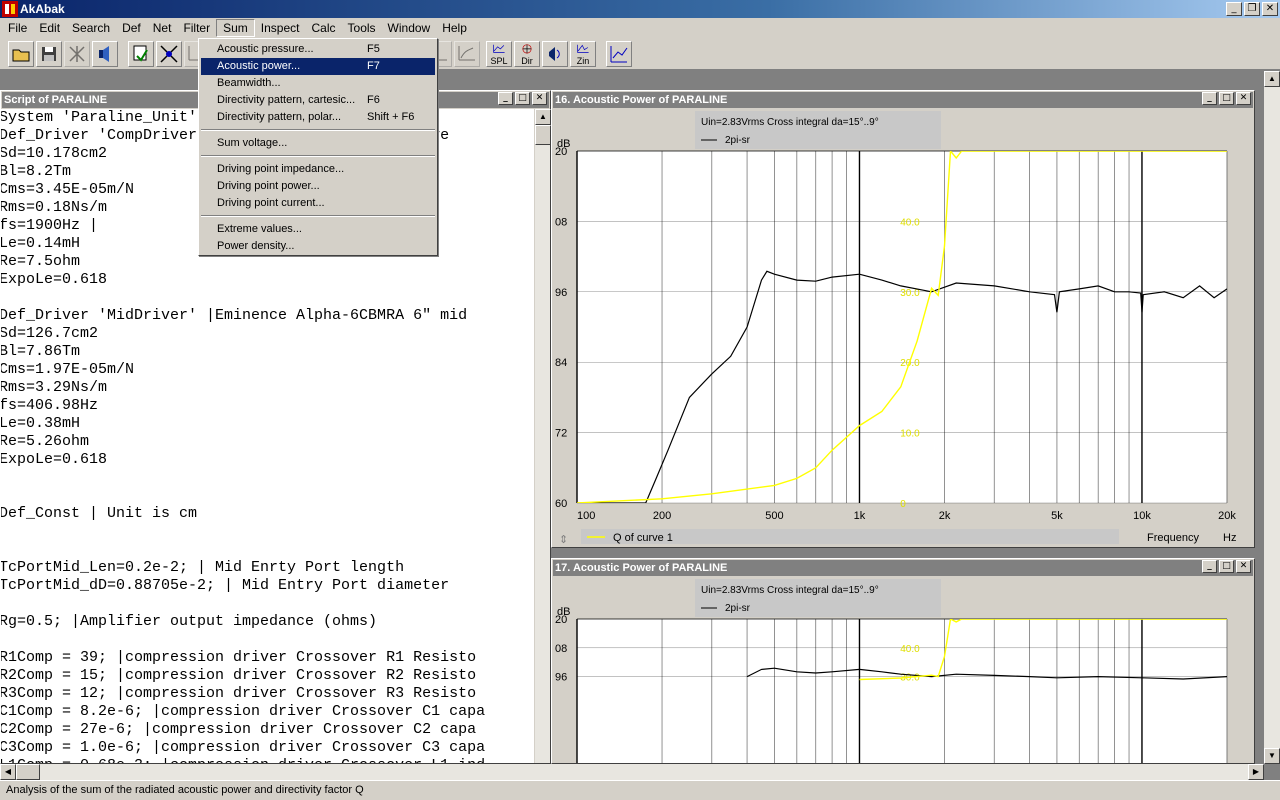 The image size is (1280, 800). I want to click on menu-item-acoustic-power: Acoustic power... F7, so click(318, 66).